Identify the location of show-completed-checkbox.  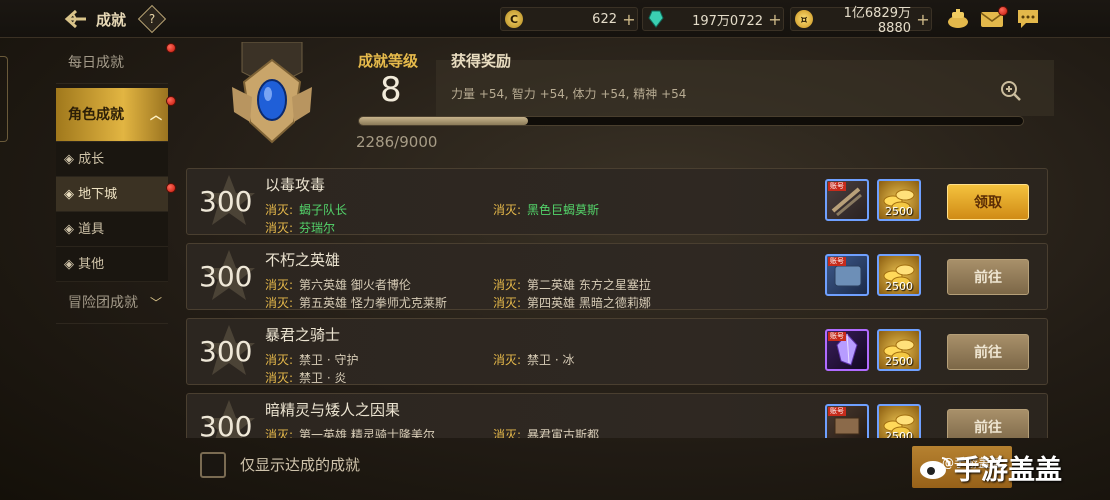
(213, 465).